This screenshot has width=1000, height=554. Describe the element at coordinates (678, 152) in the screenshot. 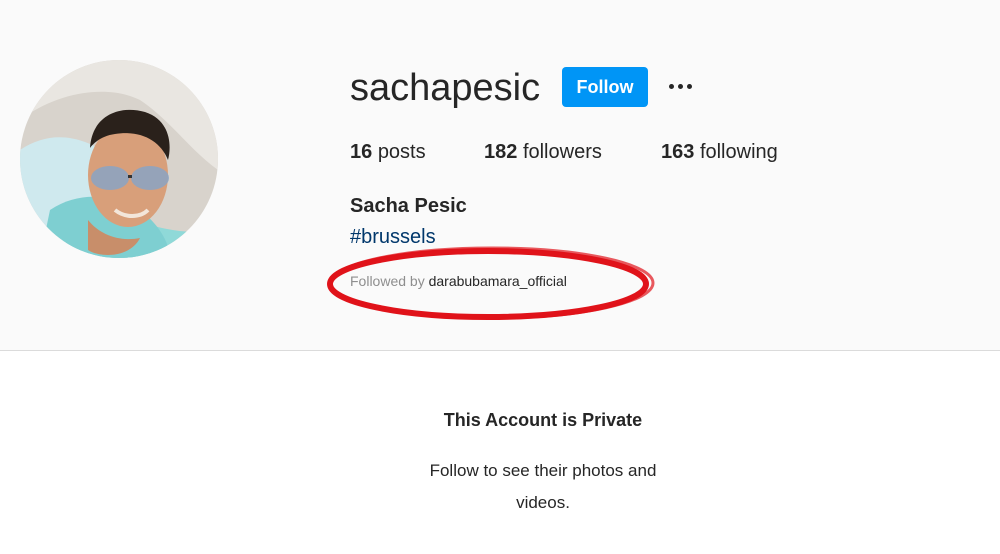

I see `following-count: 163` at that location.